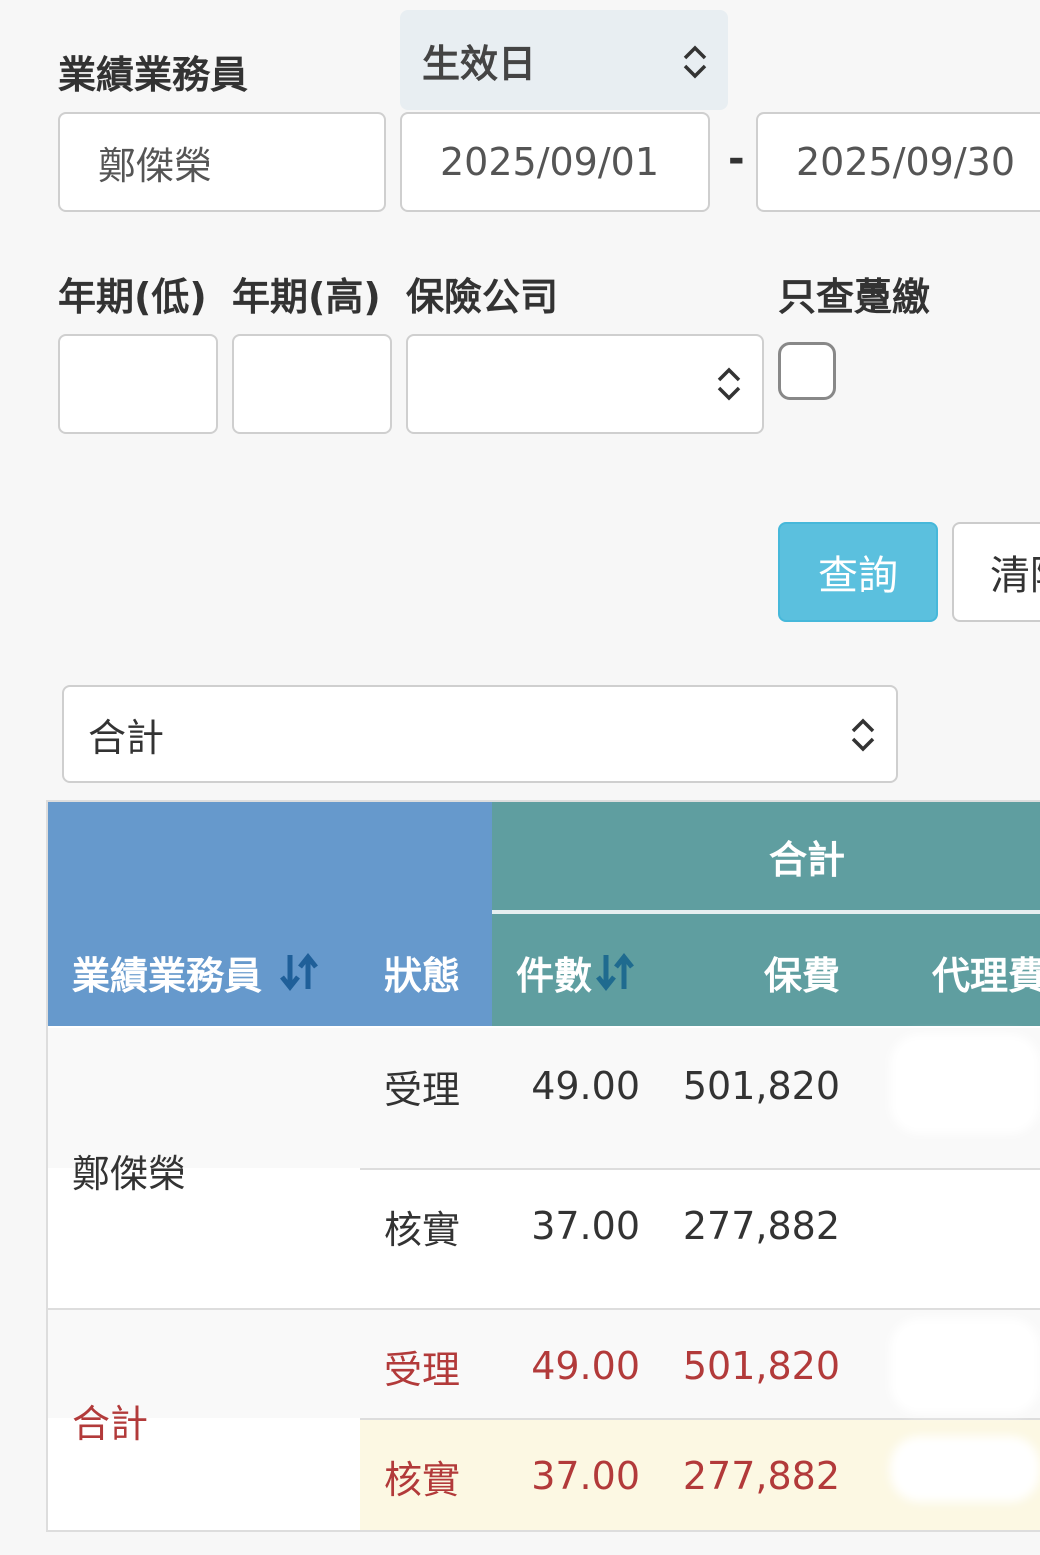  What do you see at coordinates (585, 1366) in the screenshot?
I see `total-count: 49.00` at bounding box center [585, 1366].